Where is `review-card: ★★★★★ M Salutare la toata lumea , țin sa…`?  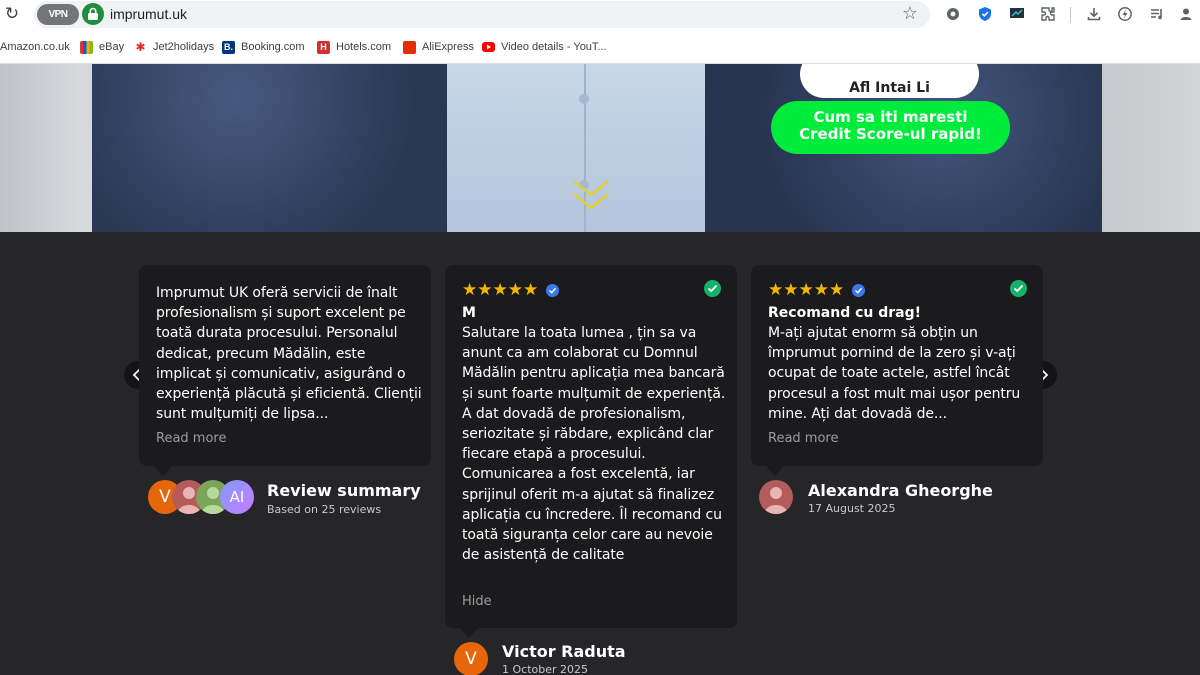
review-card: ★★★★★ M Salutare la toata lumea , țin sa… is located at coordinates (591, 446).